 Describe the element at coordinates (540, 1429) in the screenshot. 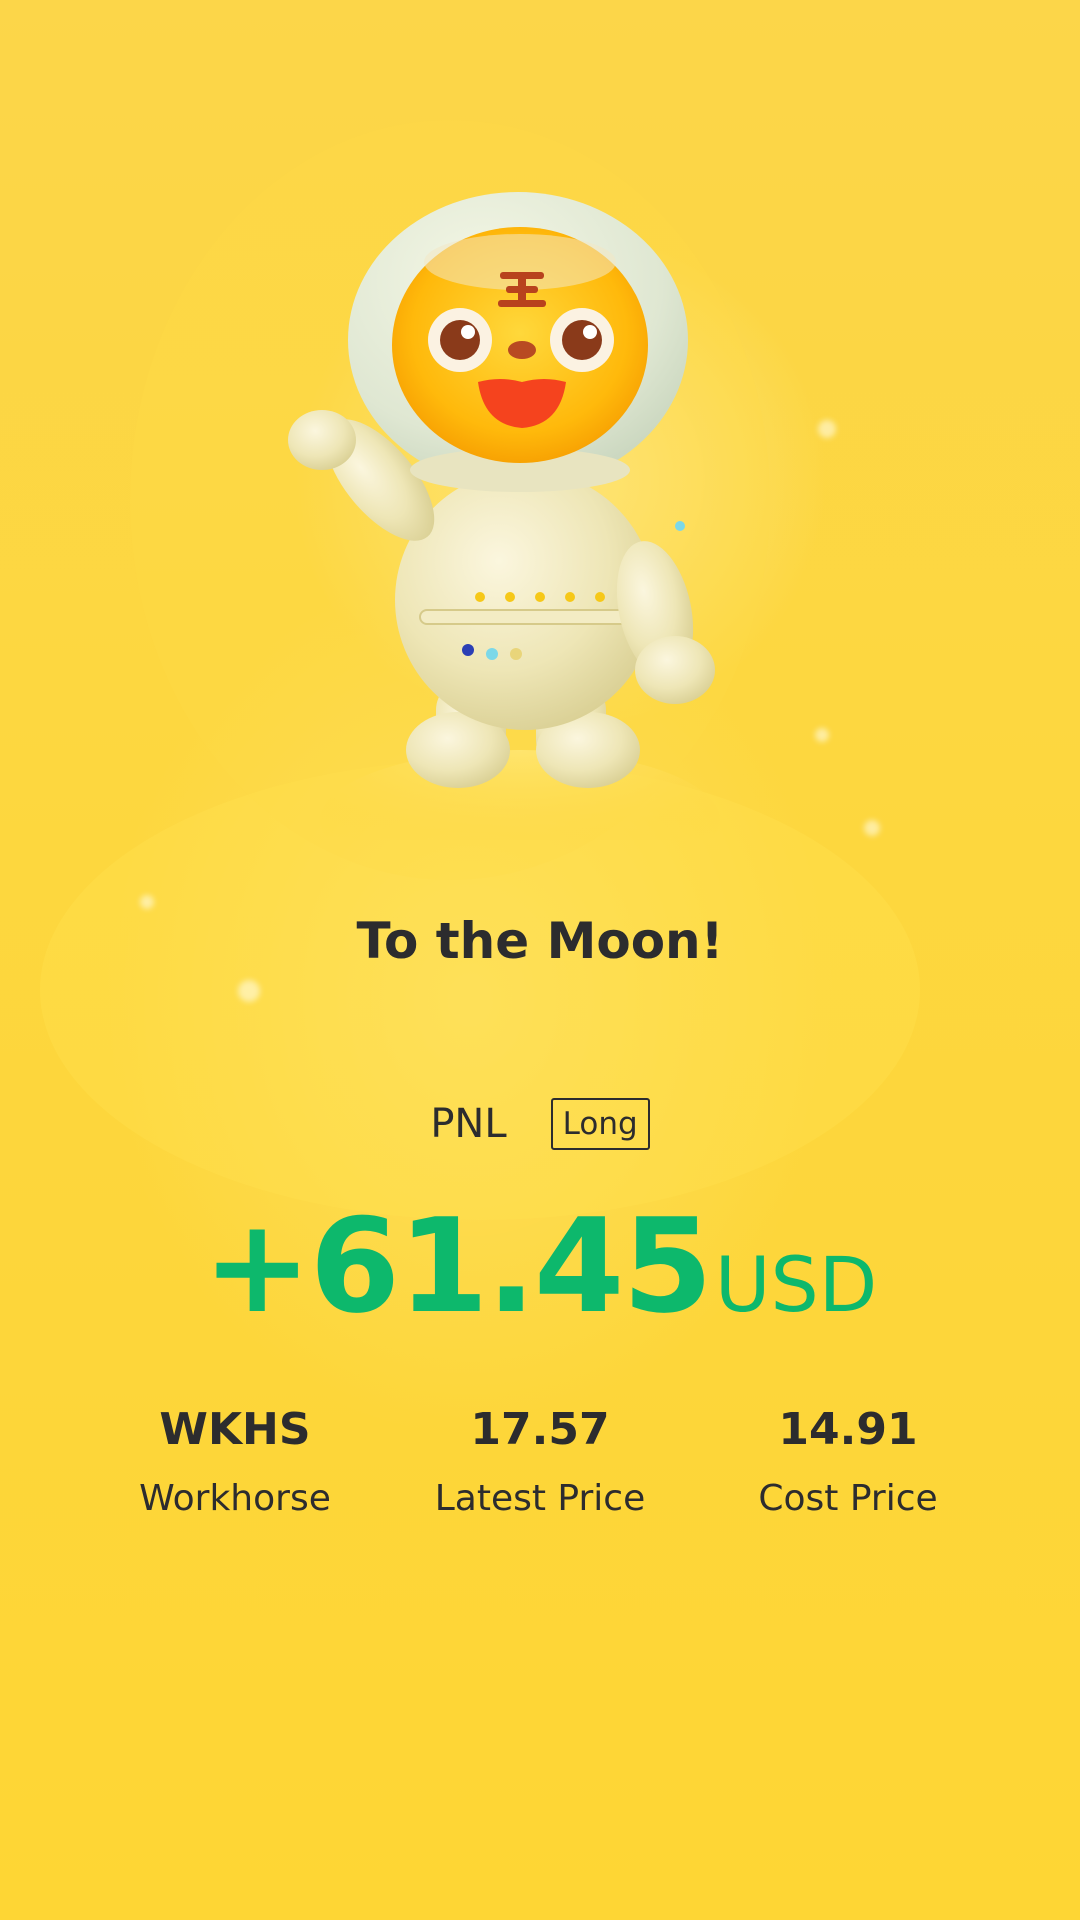

I see `stat-value: 17.57` at that location.